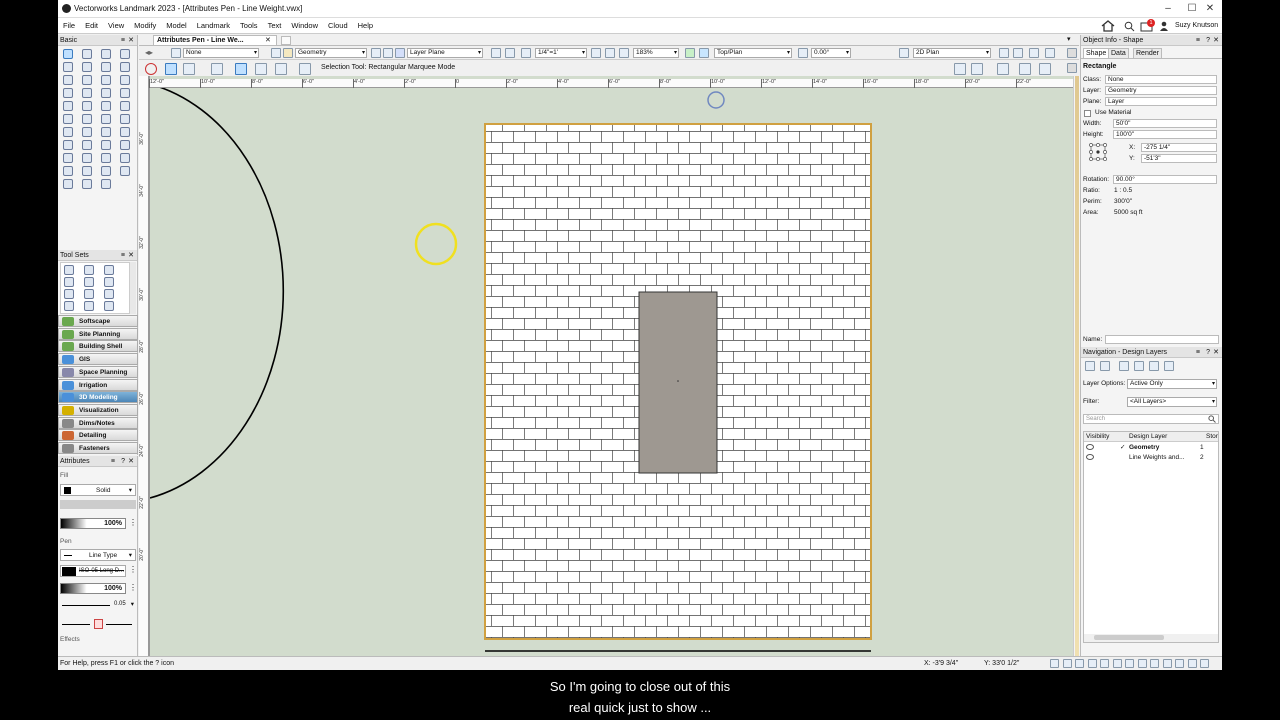 The height and width of the screenshot is (720, 1280). What do you see at coordinates (1161, 90) in the screenshot?
I see `layer-field: Geometry` at bounding box center [1161, 90].